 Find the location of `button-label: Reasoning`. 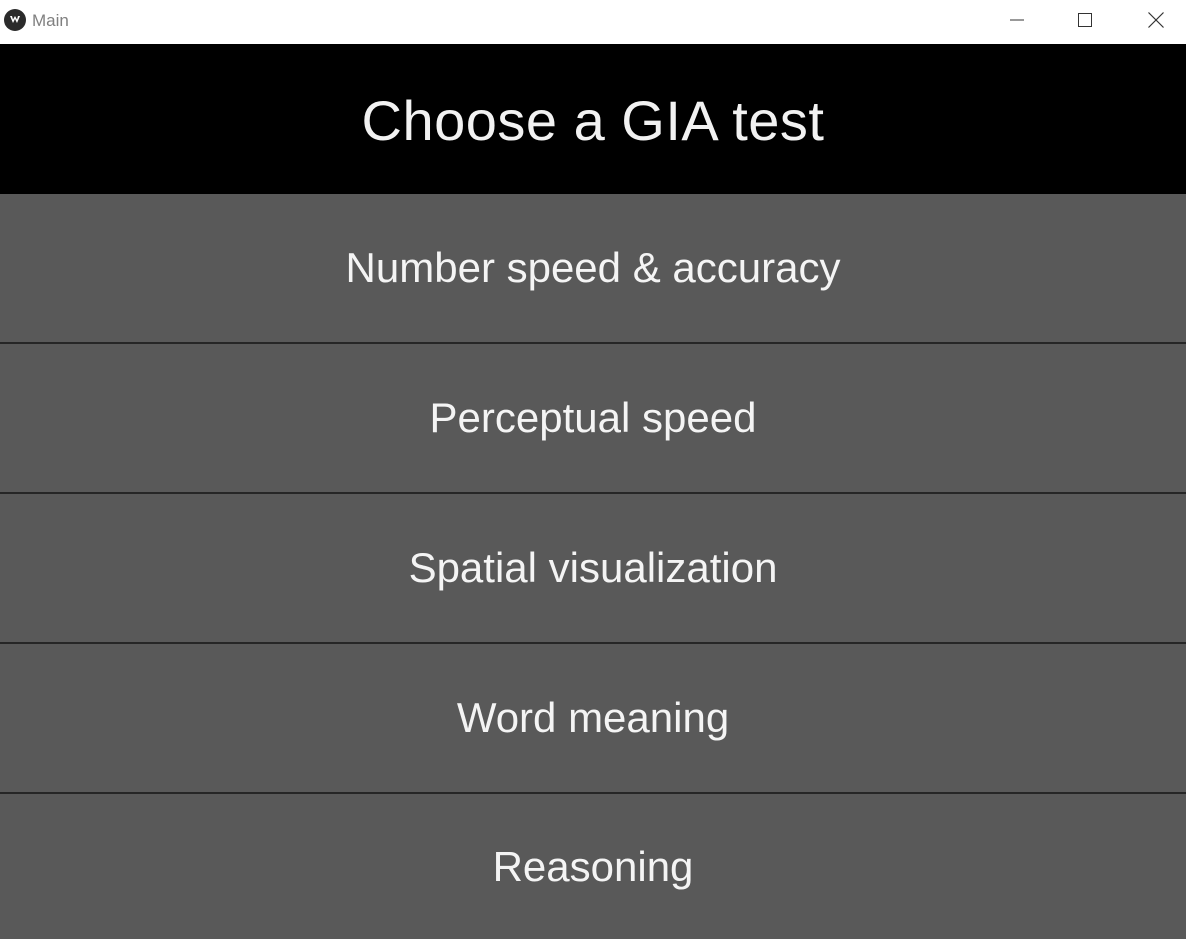

button-label: Reasoning is located at coordinates (593, 866).